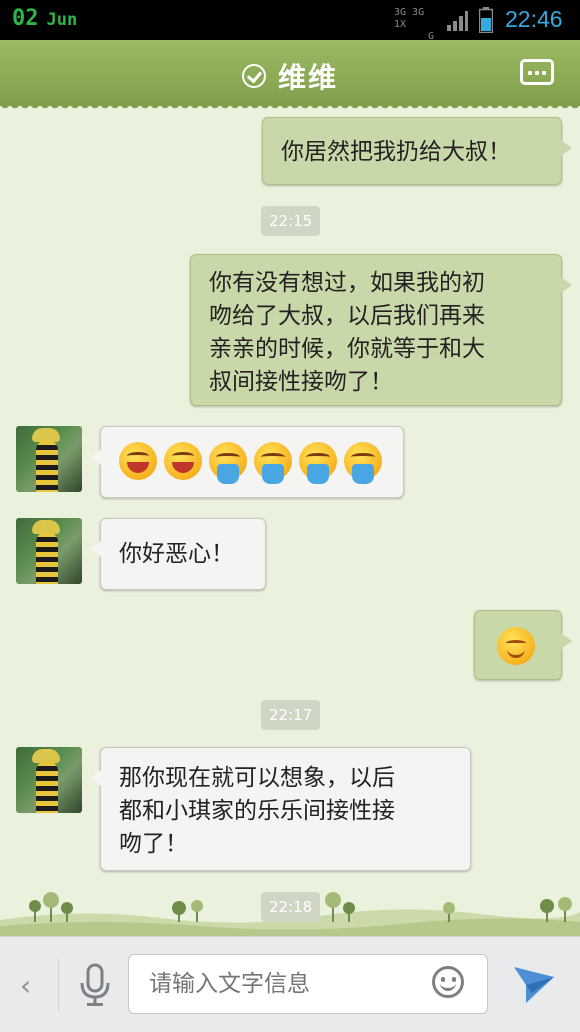 This screenshot has height=1032, width=580. Describe the element at coordinates (347, 349) in the screenshot. I see `message-line: 亲亲的时候，你就等于和大` at that location.